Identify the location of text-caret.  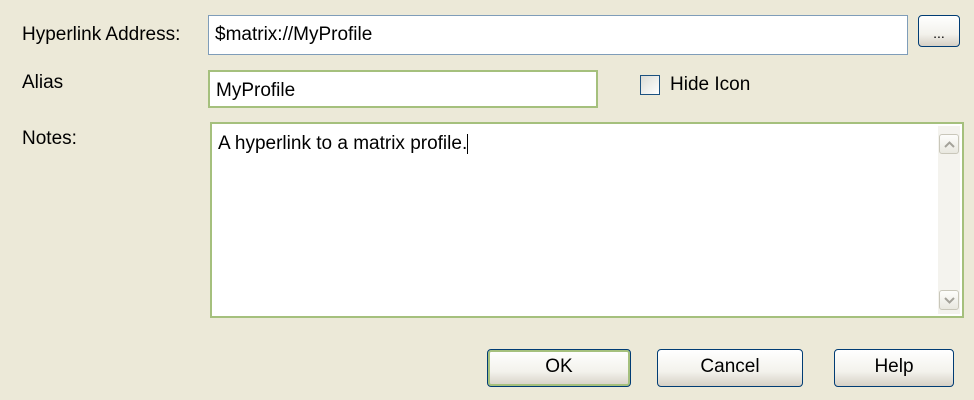
(468, 144).